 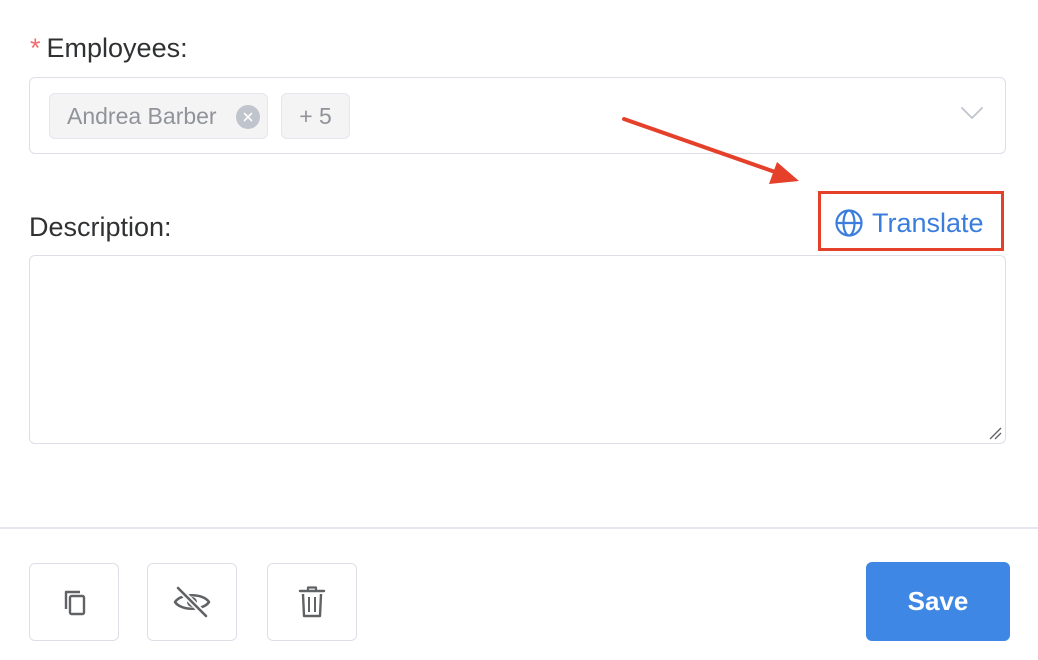 What do you see at coordinates (248, 117) in the screenshot?
I see `close-icon` at bounding box center [248, 117].